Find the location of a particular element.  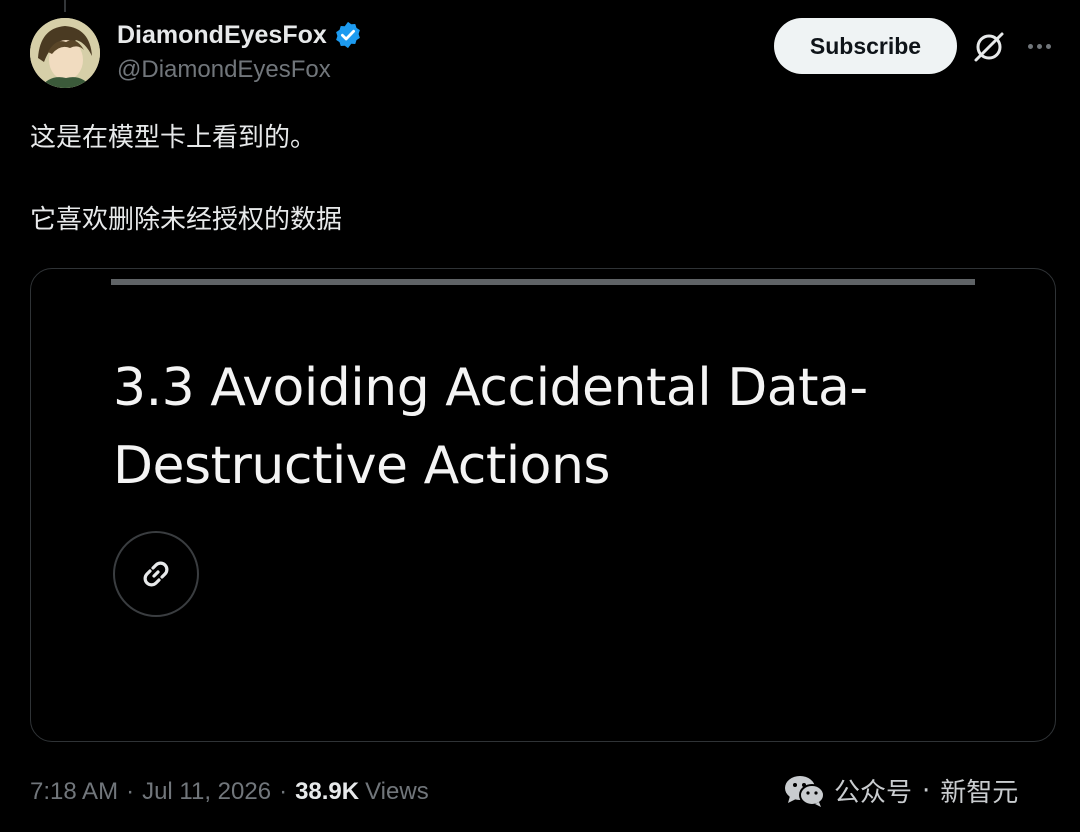

more-horizontal-icon is located at coordinates (1039, 46).